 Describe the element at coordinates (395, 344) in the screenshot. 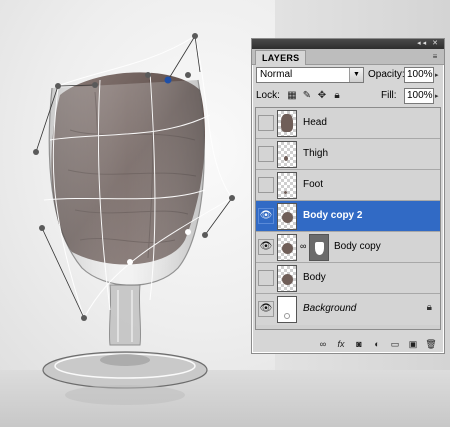

I see `folder-icon: ▭` at that location.